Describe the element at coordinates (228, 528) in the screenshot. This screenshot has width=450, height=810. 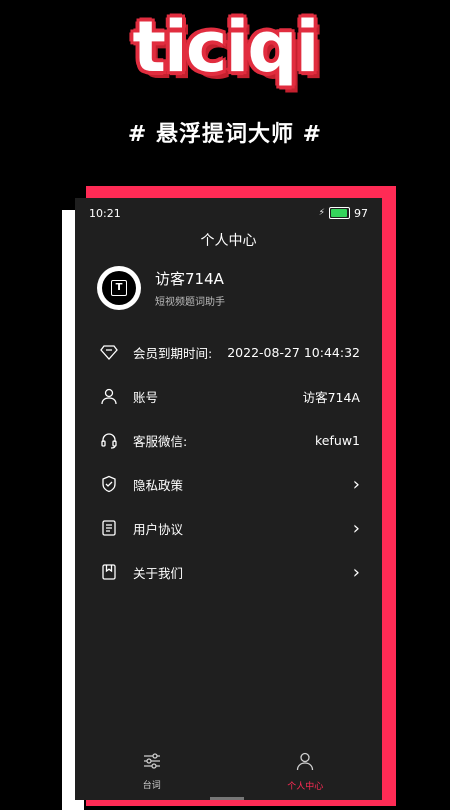
I see `menu-item-user-agreement: 用户协议 ›` at that location.